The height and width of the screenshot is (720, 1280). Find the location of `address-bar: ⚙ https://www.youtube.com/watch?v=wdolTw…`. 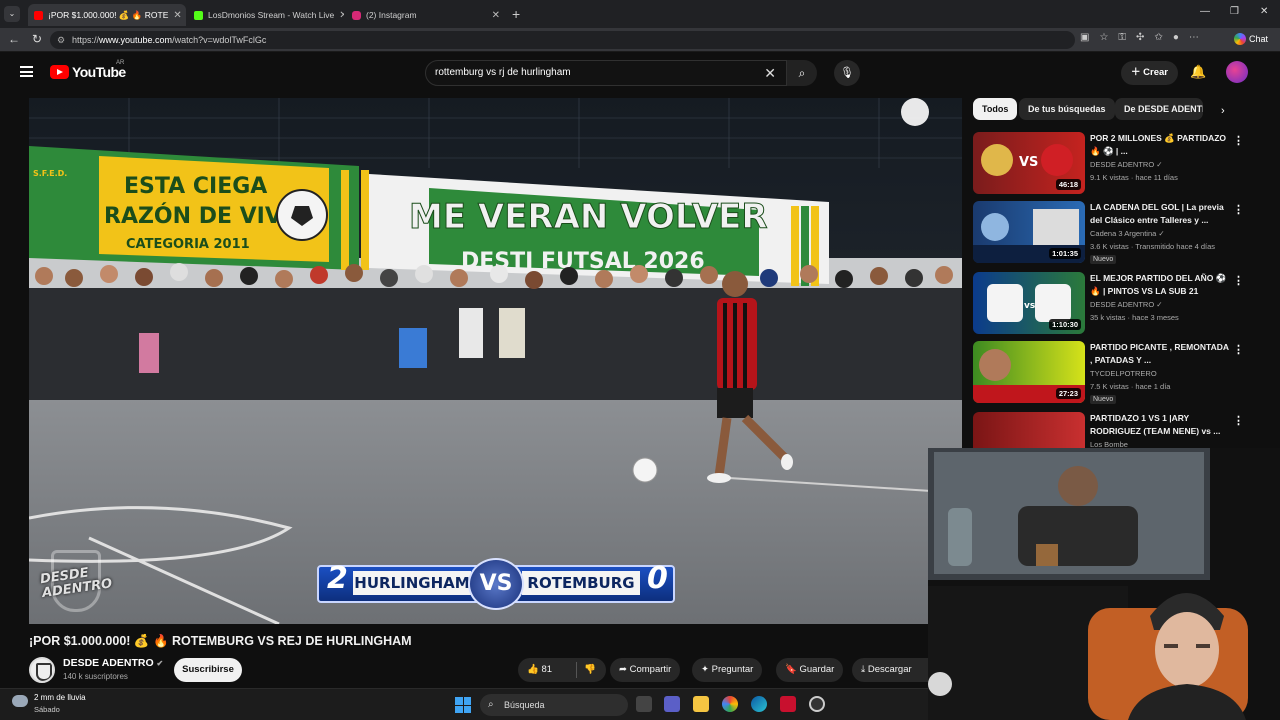

address-bar: ⚙ https://www.youtube.com/watch?v=wdolTw… is located at coordinates (562, 40).